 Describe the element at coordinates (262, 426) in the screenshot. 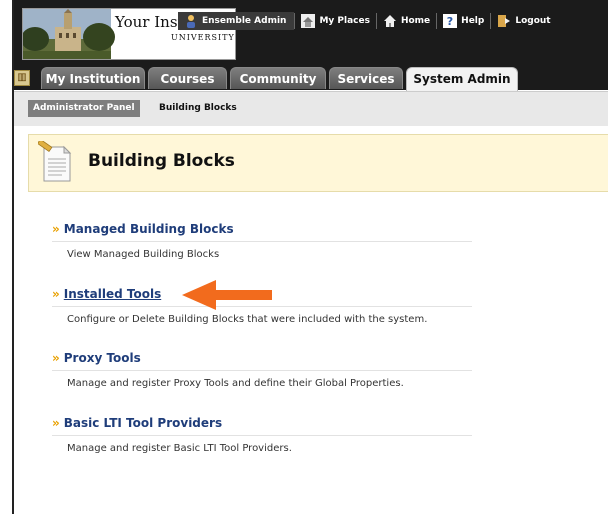

I see `item-heading: » Basic LTI Tool Providers` at that location.